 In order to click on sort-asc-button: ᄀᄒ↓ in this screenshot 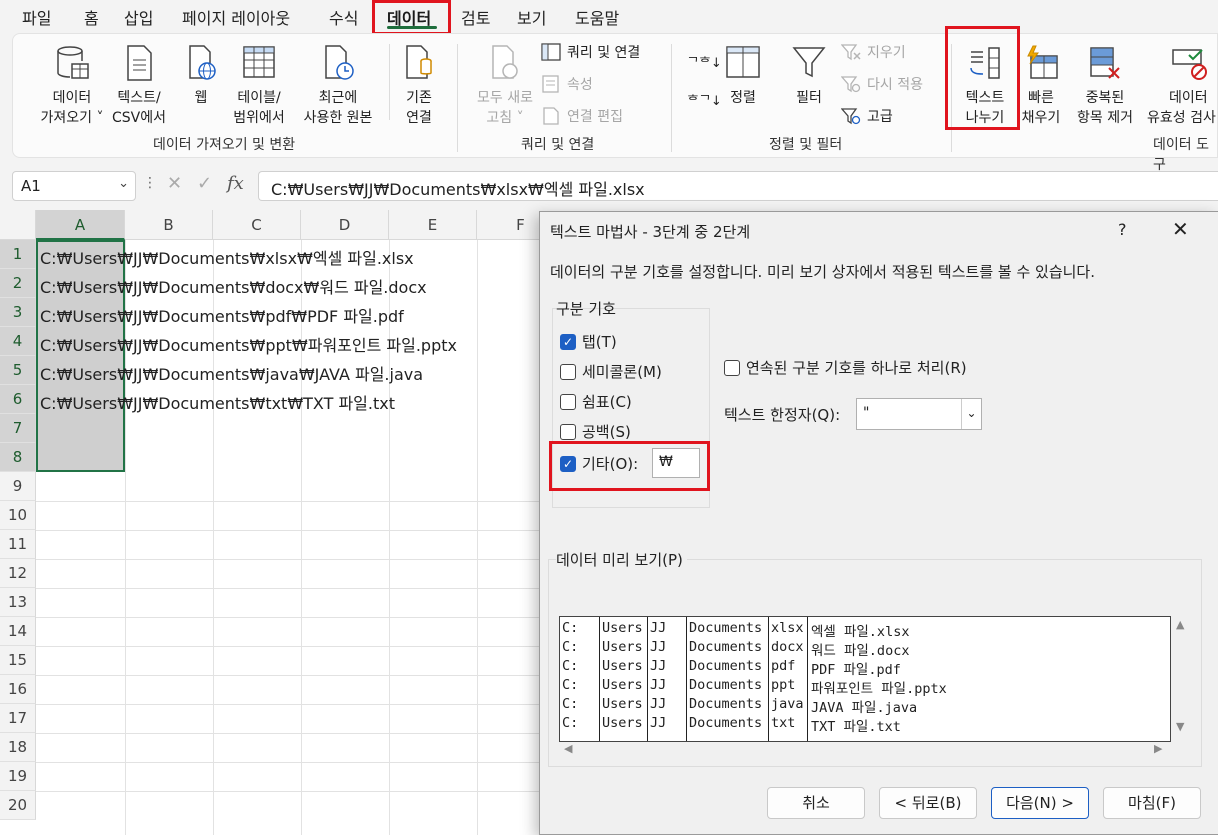, I will do `click(704, 61)`.